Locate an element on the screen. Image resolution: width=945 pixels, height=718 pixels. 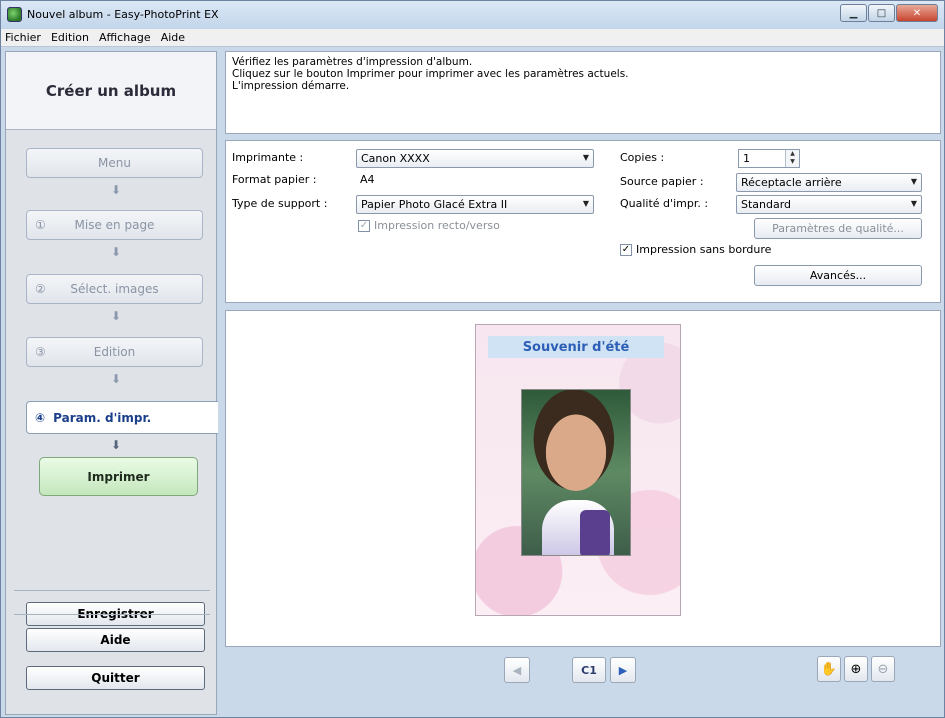
step-select-images-label: Sélect. images is located at coordinates (114, 289).